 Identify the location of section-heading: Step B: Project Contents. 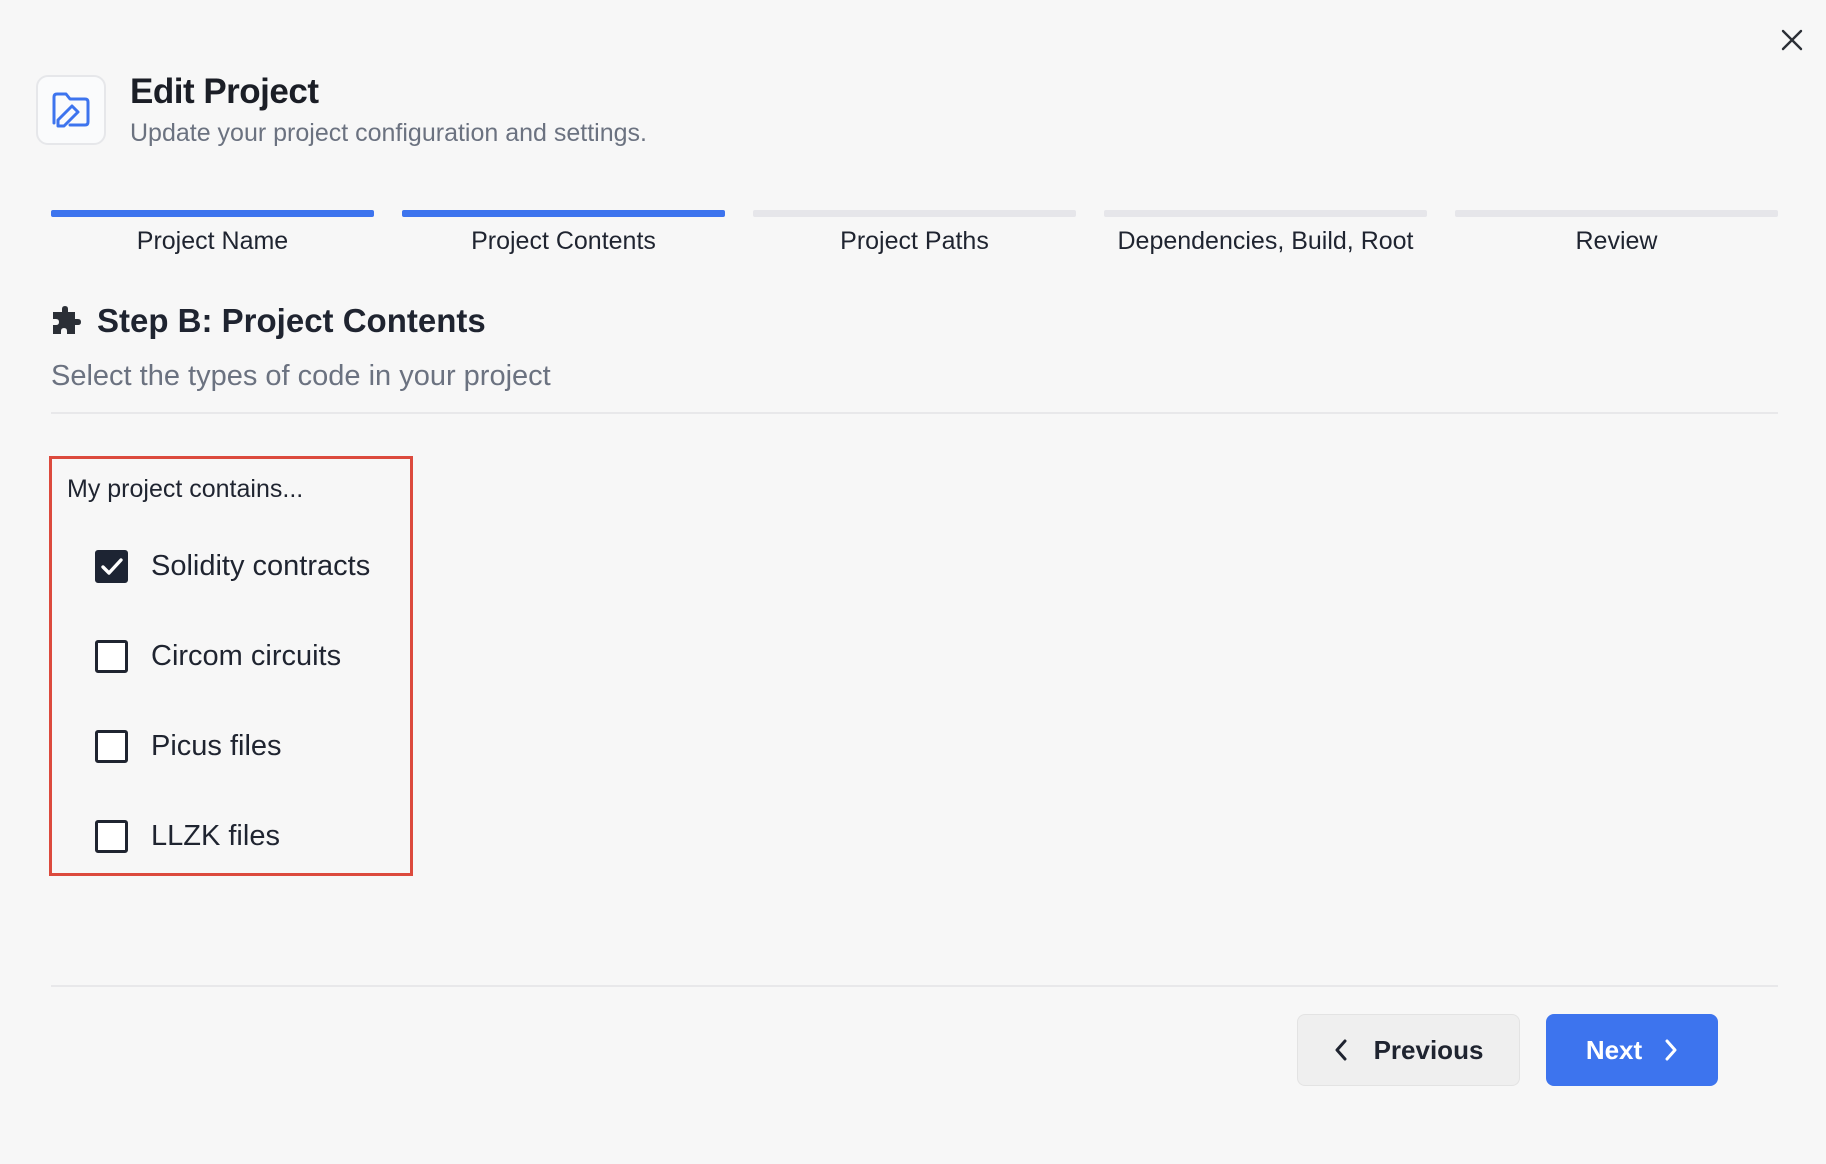
(268, 321).